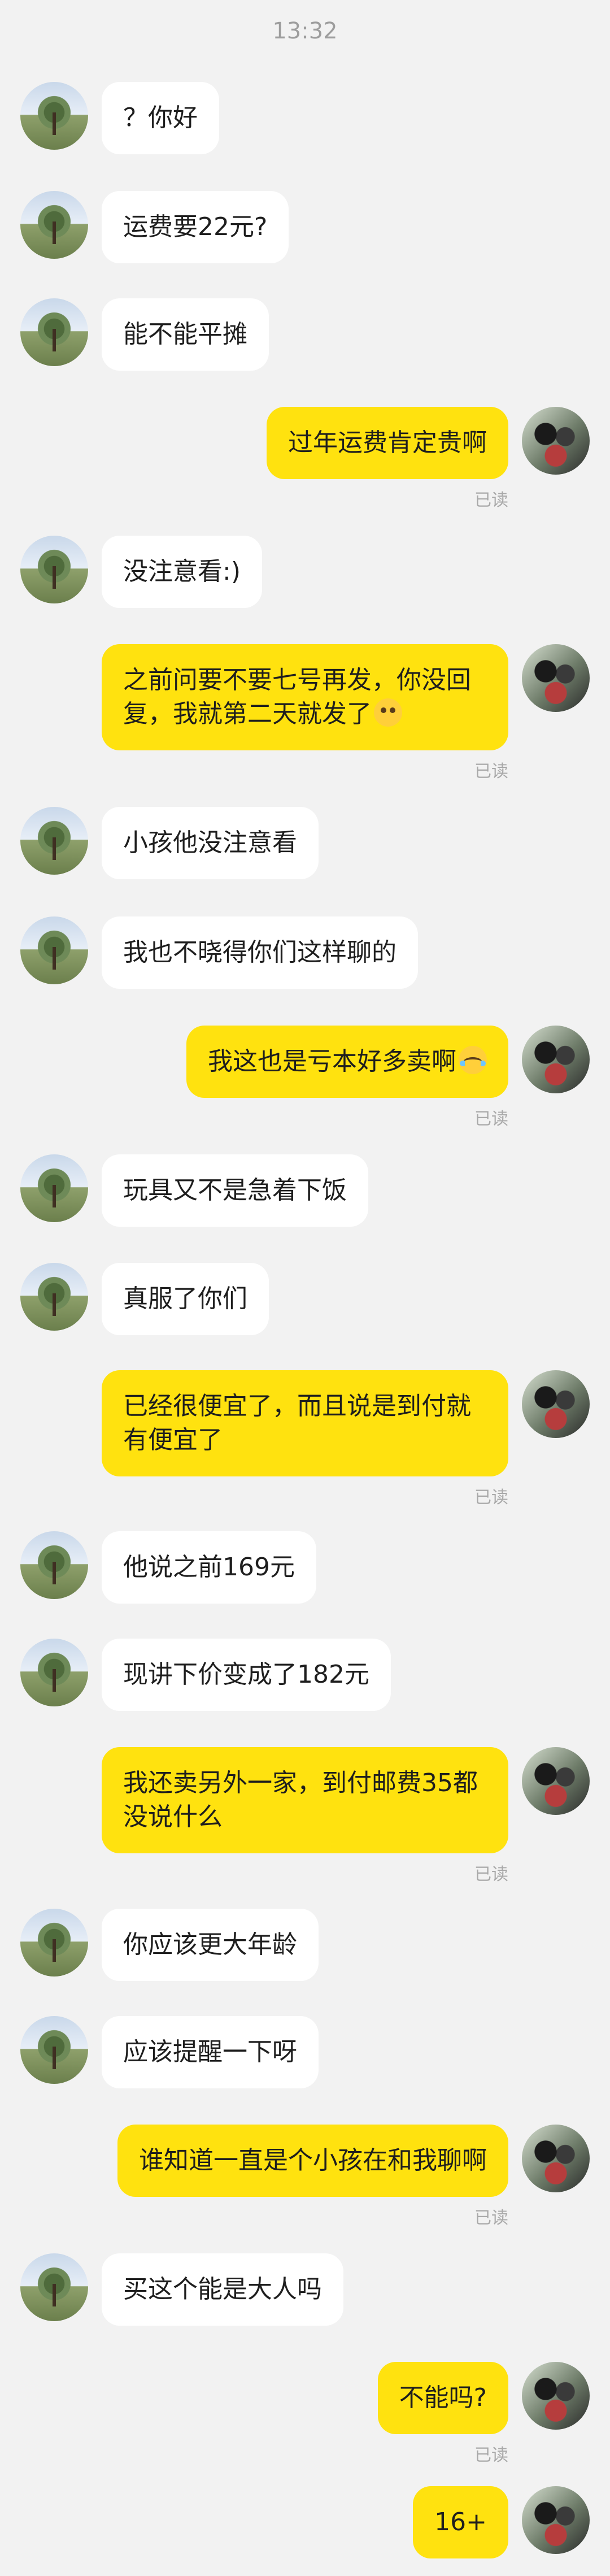 The width and height of the screenshot is (610, 2576). What do you see at coordinates (387, 443) in the screenshot?
I see `message-bubble: 过年运费肯定贵啊` at bounding box center [387, 443].